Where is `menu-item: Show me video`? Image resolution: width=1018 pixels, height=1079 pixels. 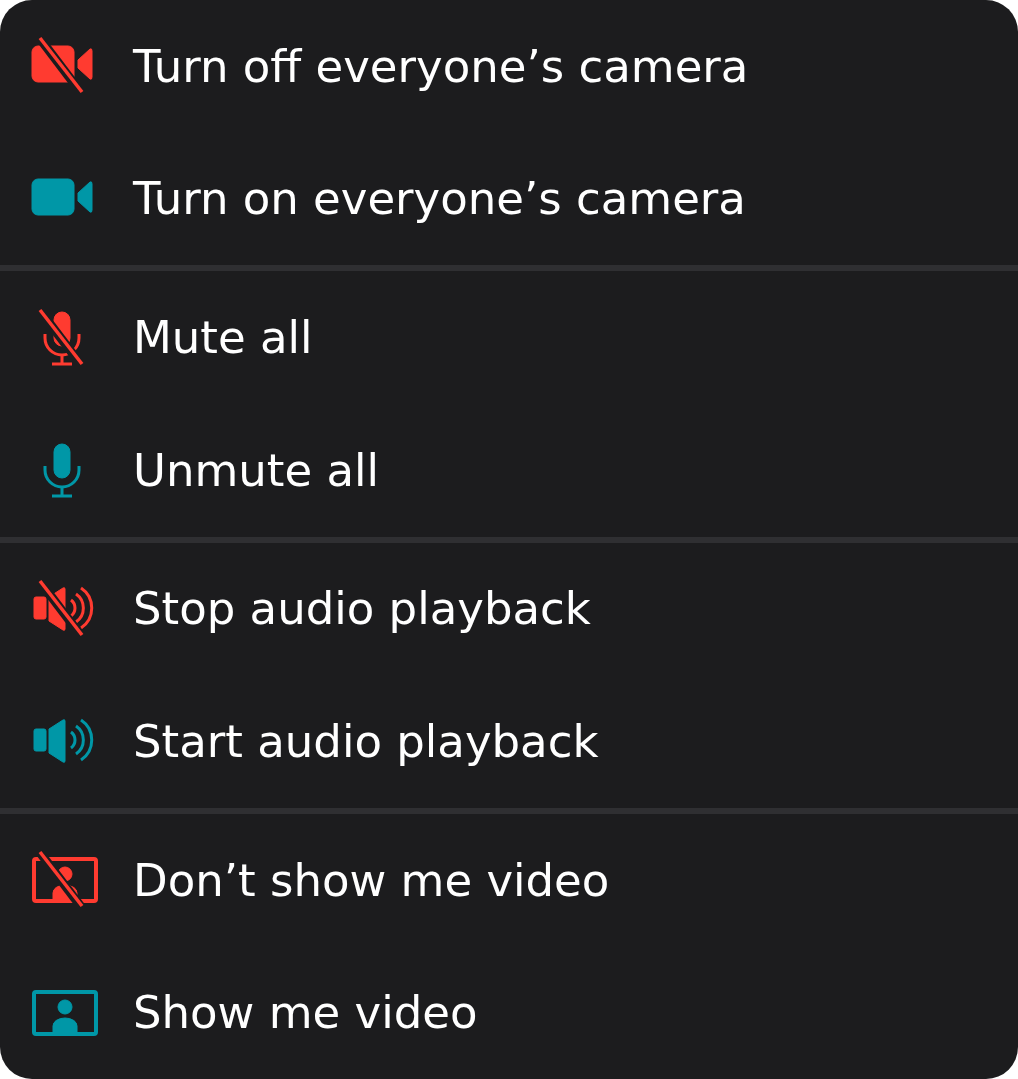 menu-item: Show me video is located at coordinates (509, 1012).